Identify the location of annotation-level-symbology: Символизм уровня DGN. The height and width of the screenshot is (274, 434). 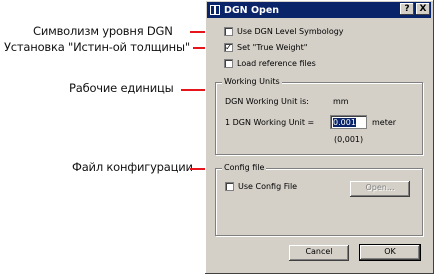
(103, 31).